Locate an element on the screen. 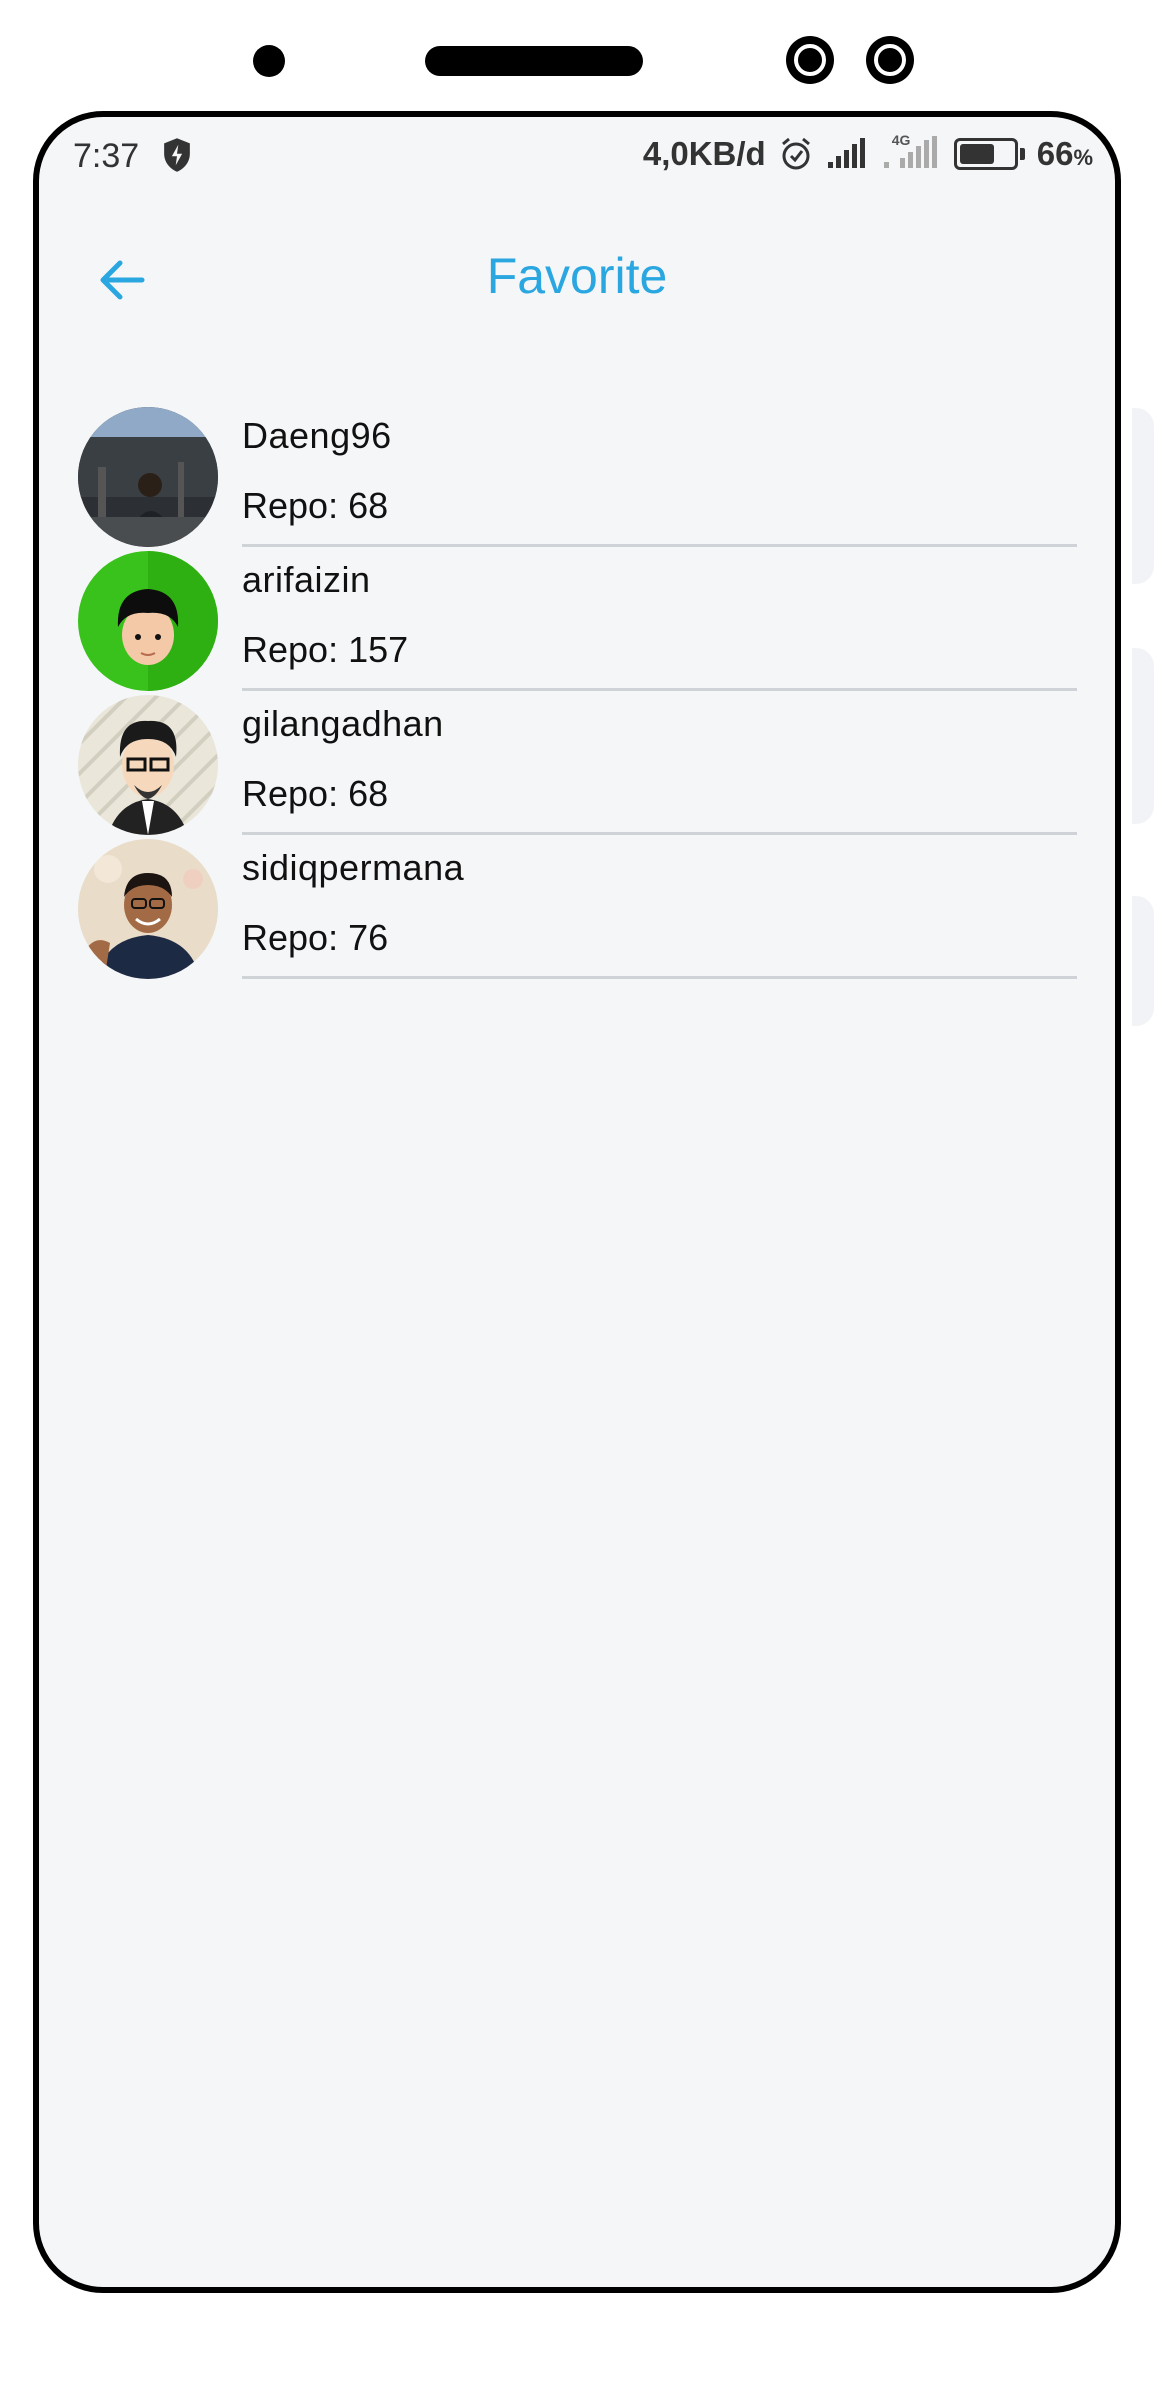  item-details: sidiqpermana Repo: 76 is located at coordinates (659, 909).